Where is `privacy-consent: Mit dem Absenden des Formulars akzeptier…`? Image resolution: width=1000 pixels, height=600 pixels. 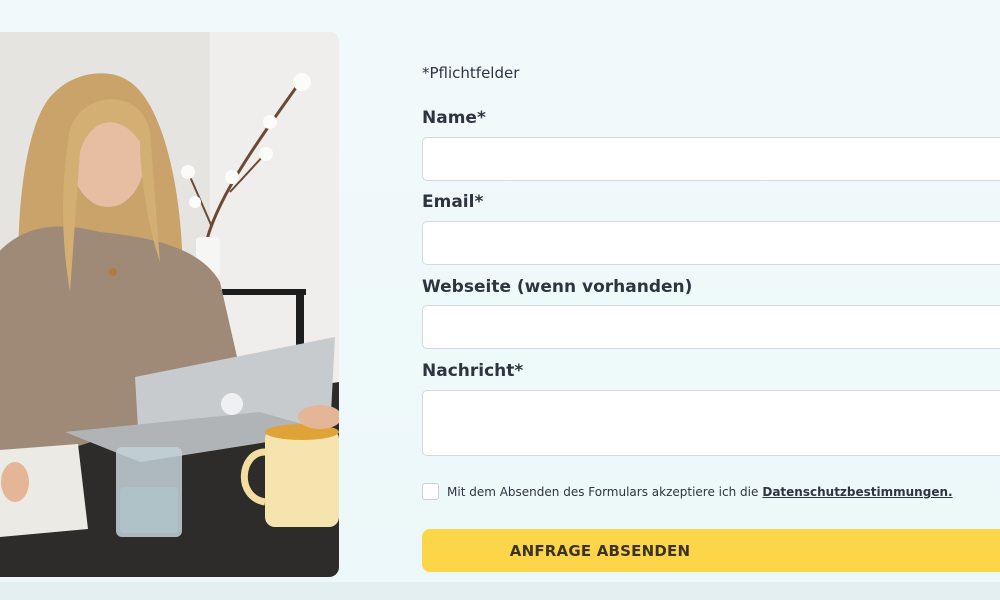 privacy-consent: Mit dem Absenden des Formulars akzeptier… is located at coordinates (687, 491).